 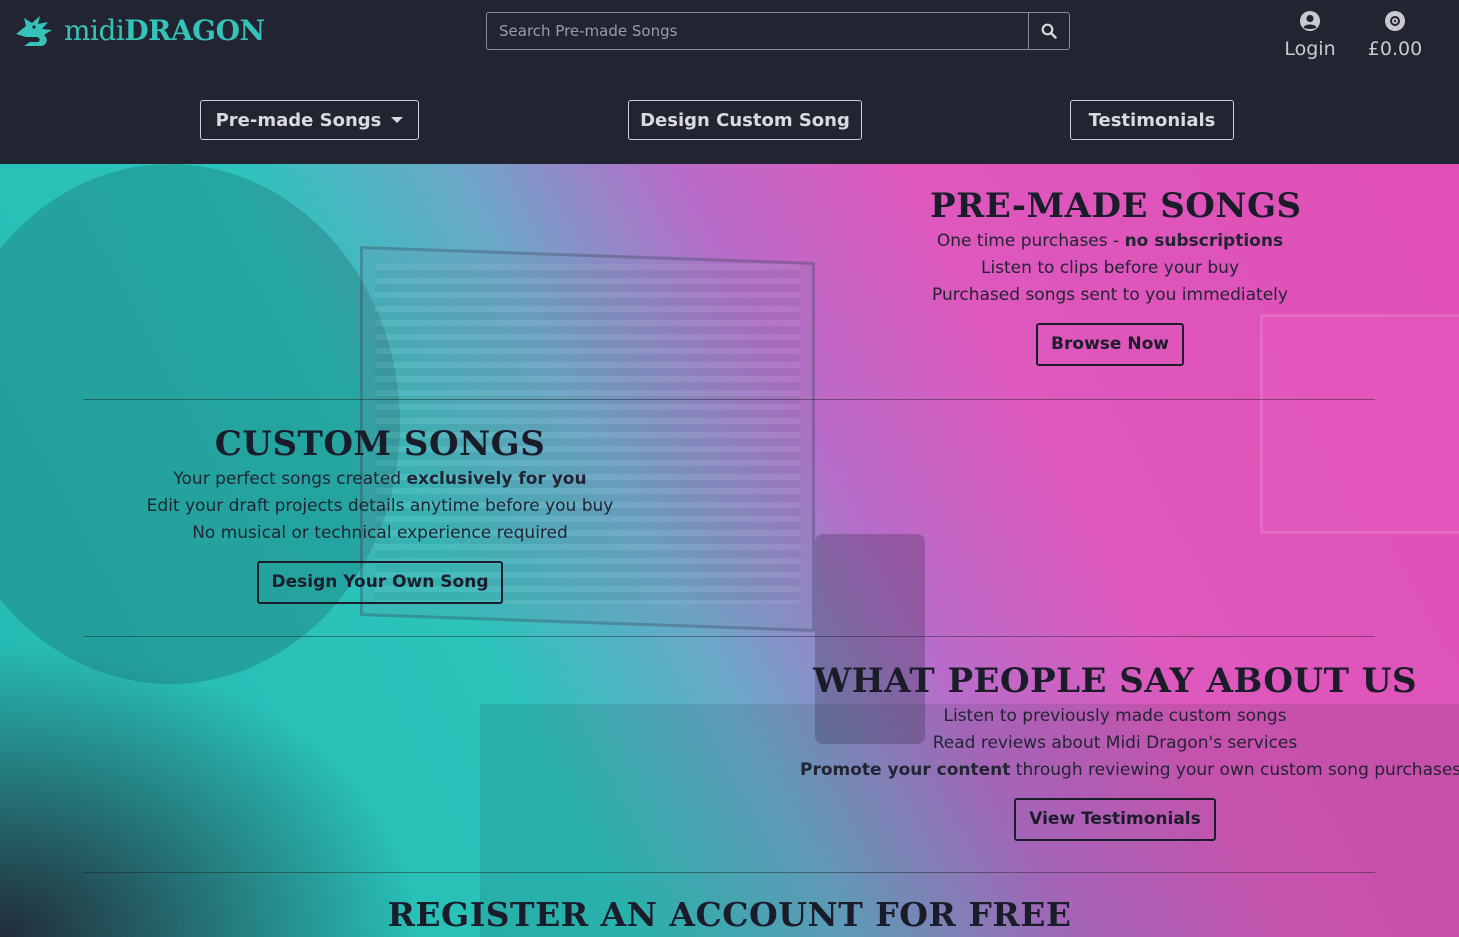 What do you see at coordinates (1115, 819) in the screenshot?
I see `view-testimonials-button: View Testimonials` at bounding box center [1115, 819].